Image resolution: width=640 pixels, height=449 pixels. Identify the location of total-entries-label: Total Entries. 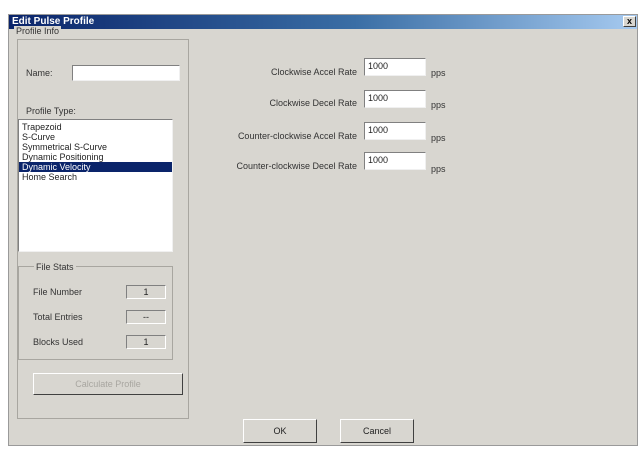
(58, 317).